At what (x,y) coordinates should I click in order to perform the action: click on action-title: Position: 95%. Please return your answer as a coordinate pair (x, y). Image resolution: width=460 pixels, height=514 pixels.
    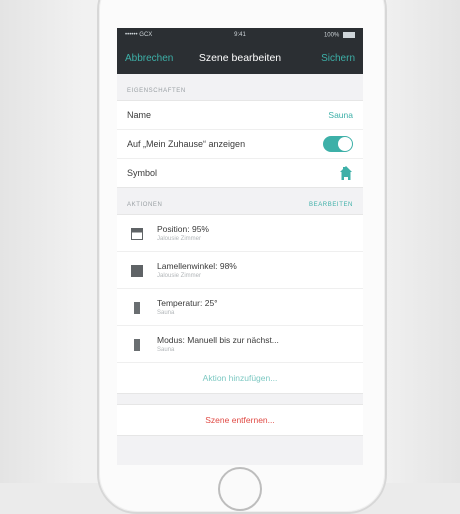
    Looking at the image, I should click on (183, 229).